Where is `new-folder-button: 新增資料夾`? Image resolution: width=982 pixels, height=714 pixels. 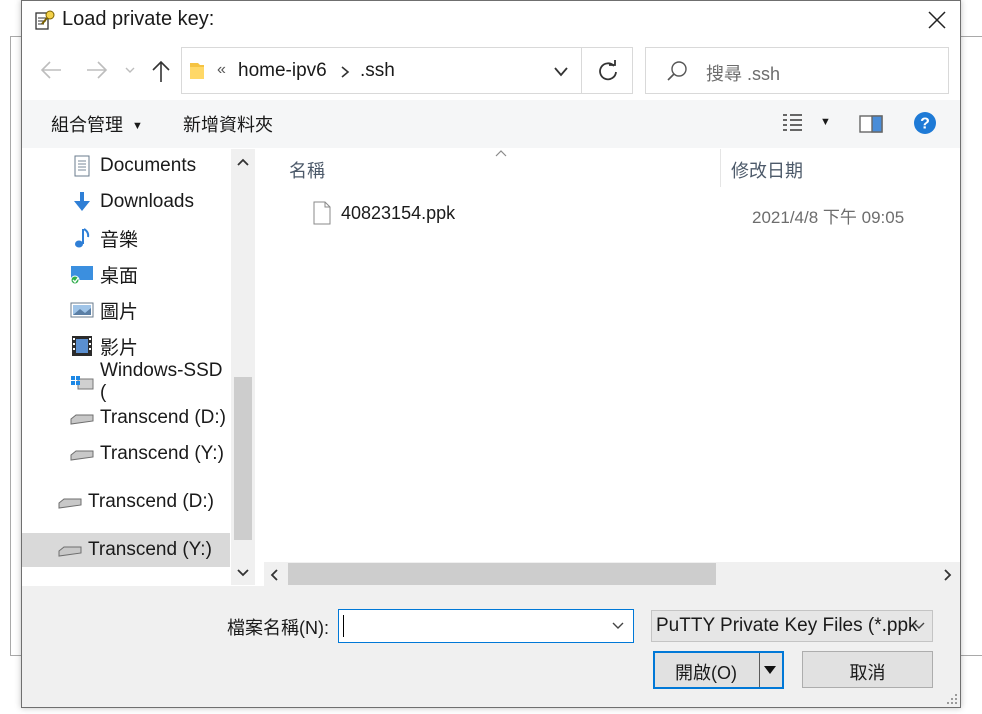
new-folder-button: 新增資料夾 is located at coordinates (228, 124).